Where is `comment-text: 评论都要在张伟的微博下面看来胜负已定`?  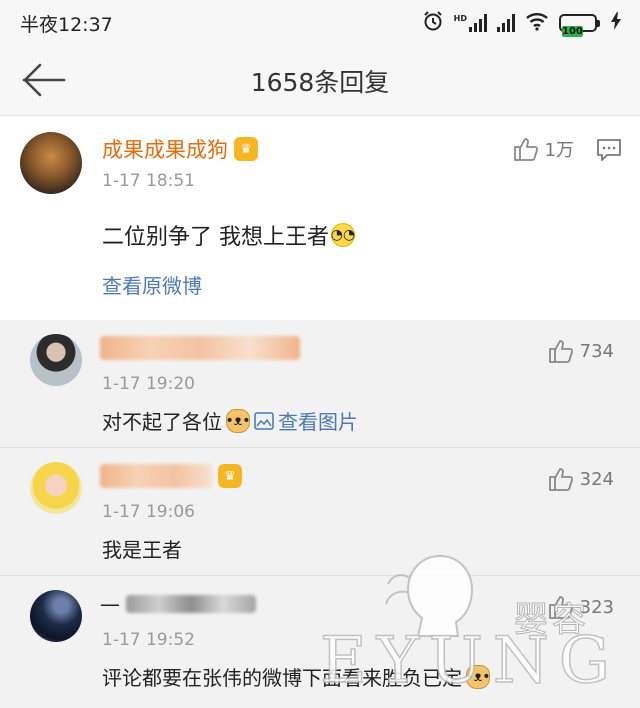 comment-text: 评论都要在张伟的微博下面看来胜负已定 is located at coordinates (282, 678).